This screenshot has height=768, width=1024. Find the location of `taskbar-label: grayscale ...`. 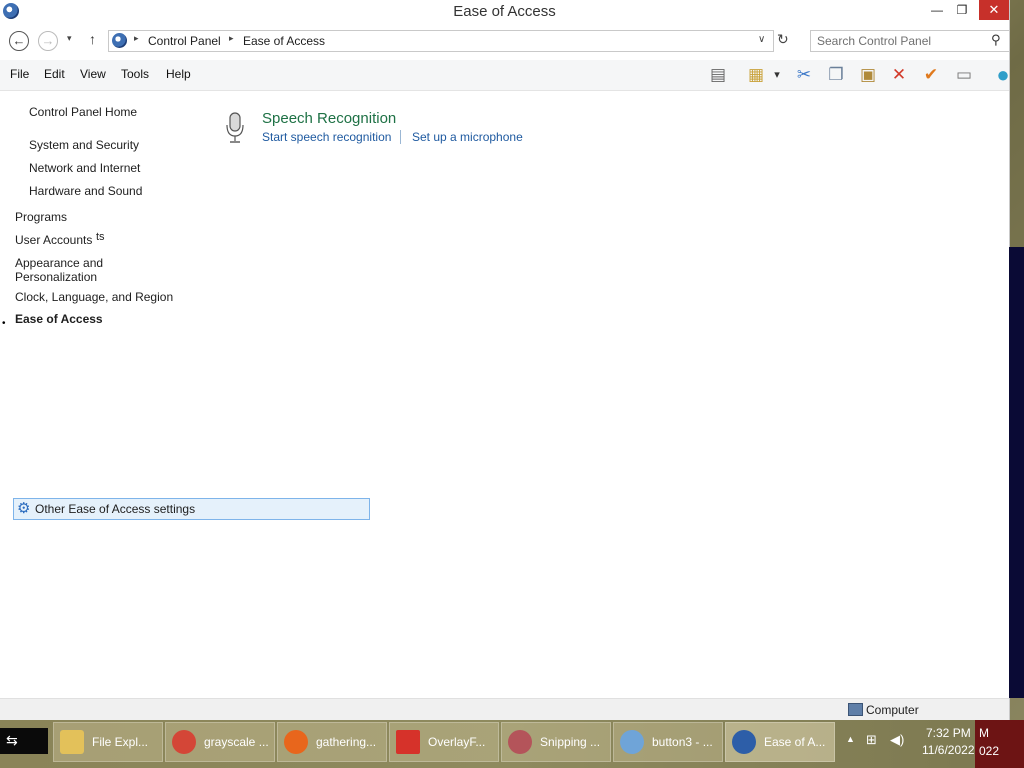

taskbar-label: grayscale ... is located at coordinates (236, 742).